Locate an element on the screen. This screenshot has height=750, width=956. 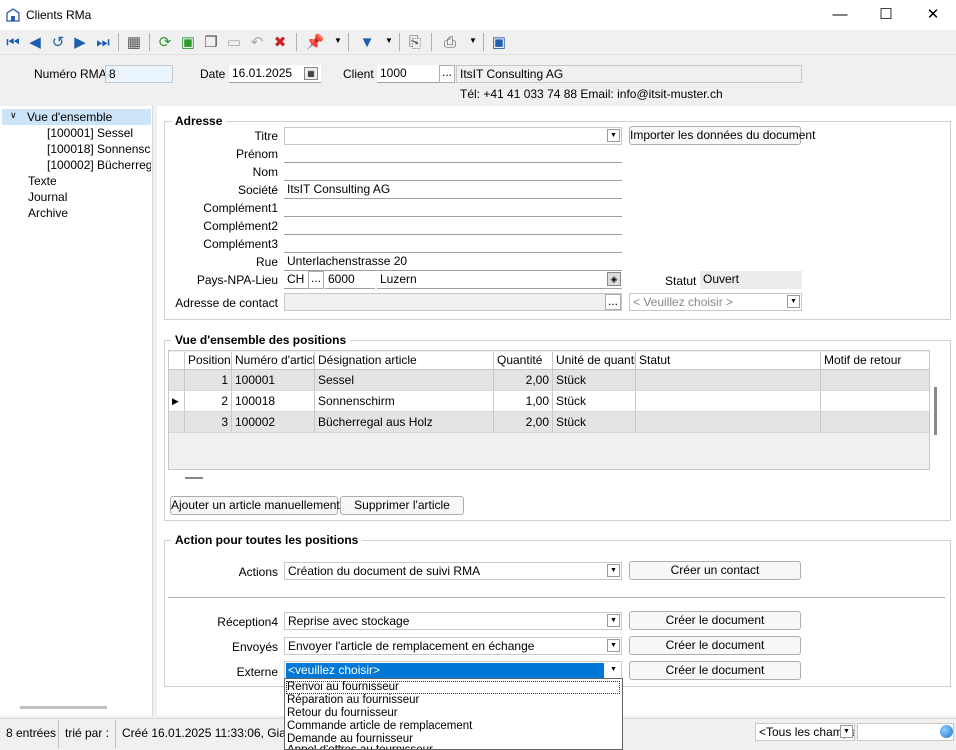
reception-select: Reprise avec stockage is located at coordinates (453, 621).